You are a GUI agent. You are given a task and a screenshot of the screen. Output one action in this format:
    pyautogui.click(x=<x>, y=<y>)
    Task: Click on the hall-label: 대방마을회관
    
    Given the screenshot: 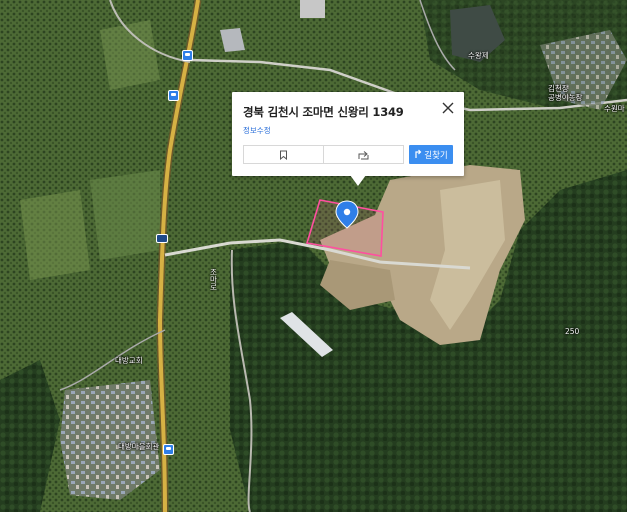 What is the action you would take?
    pyautogui.click(x=139, y=446)
    